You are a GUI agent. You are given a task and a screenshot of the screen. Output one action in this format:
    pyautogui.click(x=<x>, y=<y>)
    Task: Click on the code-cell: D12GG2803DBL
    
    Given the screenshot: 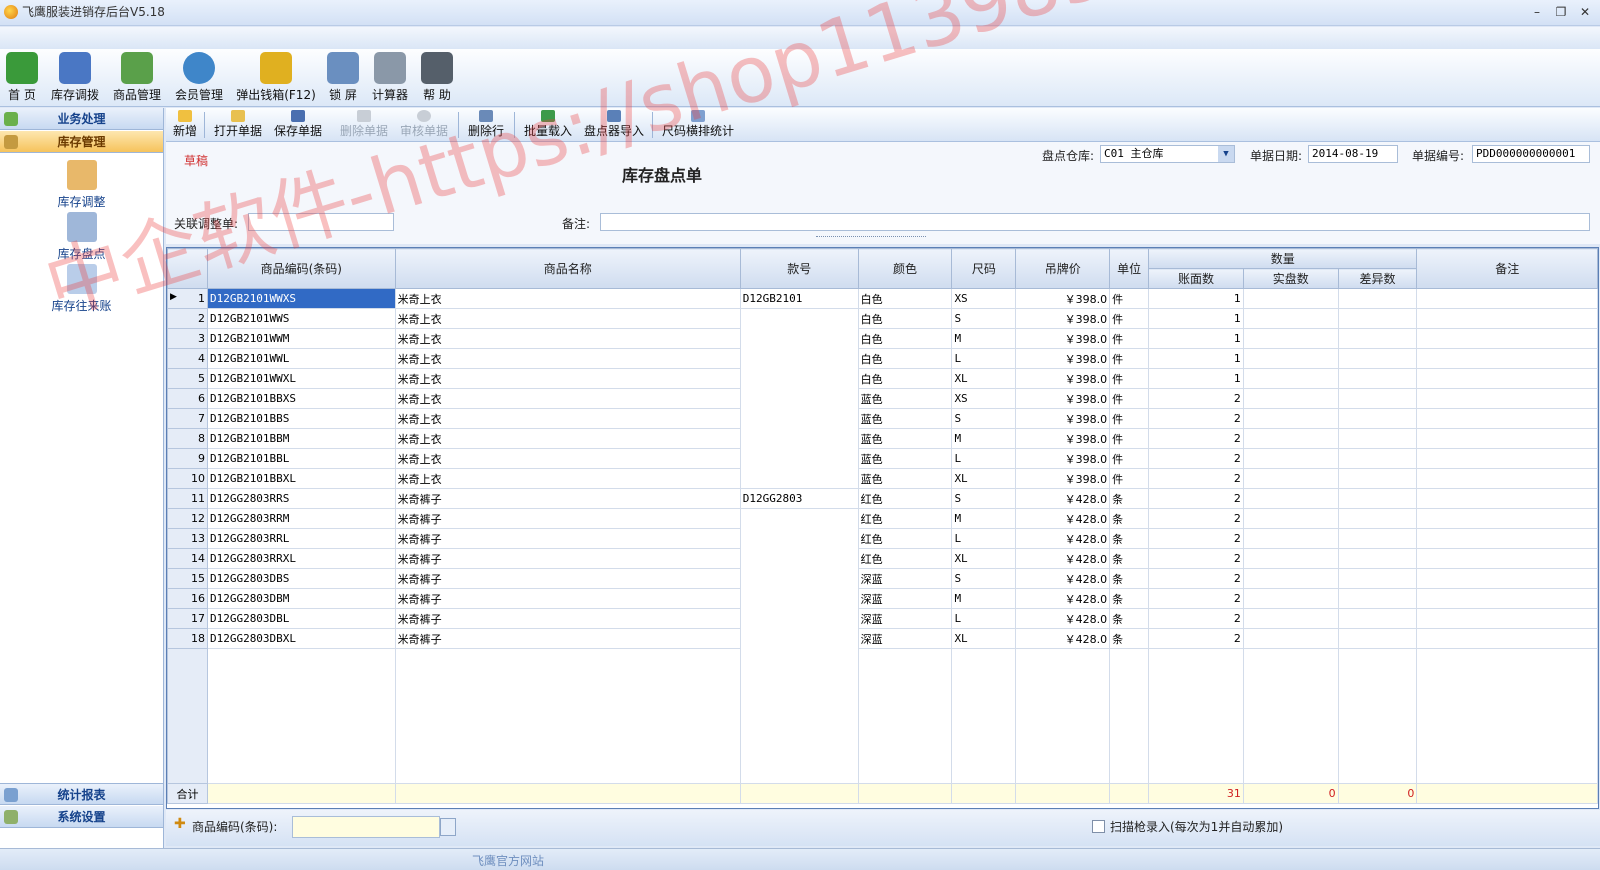 What is the action you would take?
    pyautogui.click(x=301, y=618)
    